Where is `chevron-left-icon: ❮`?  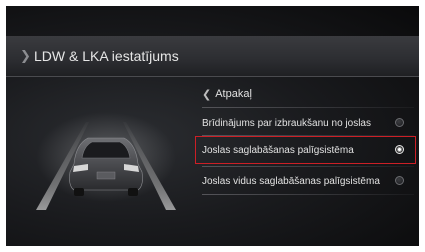 chevron-left-icon: ❮ is located at coordinates (207, 94).